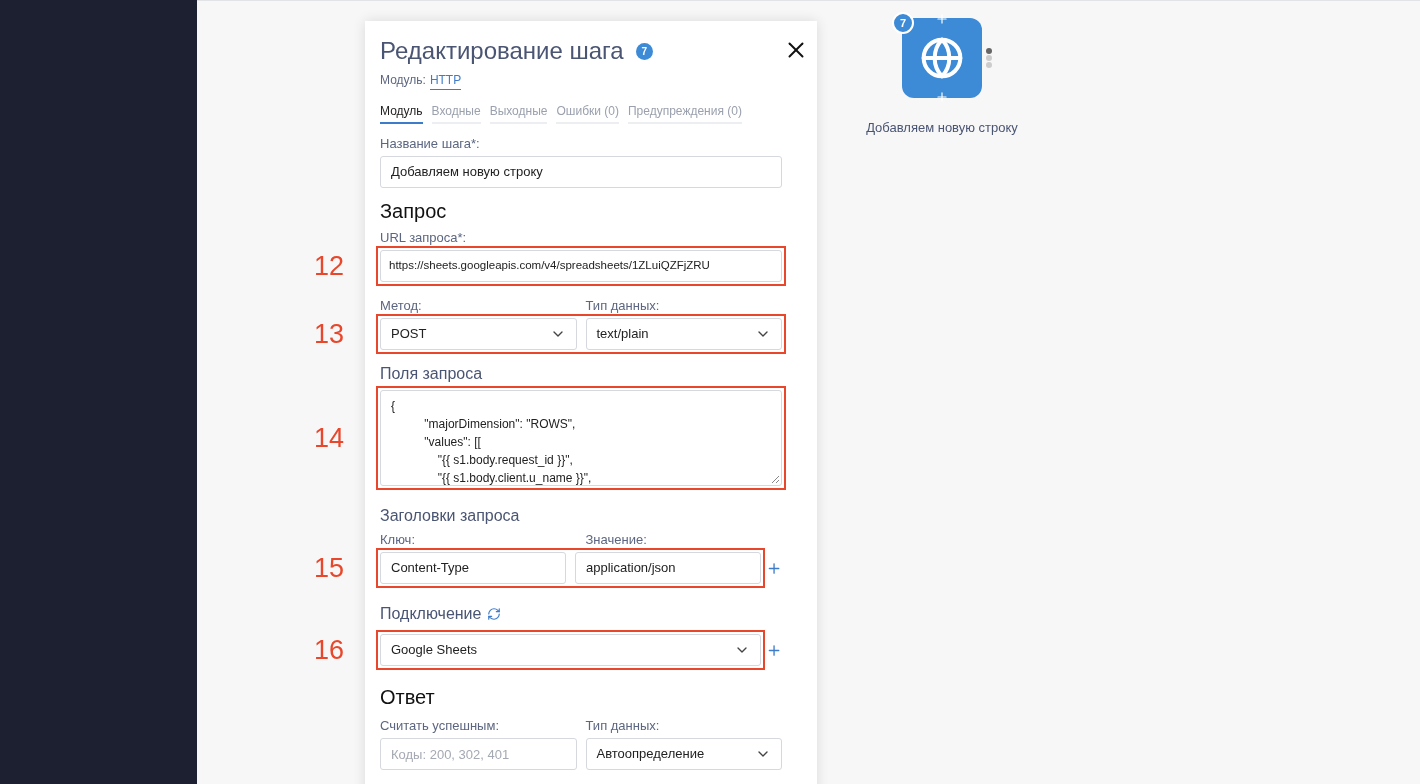 This screenshot has width=1420, height=784. Describe the element at coordinates (775, 479) in the screenshot. I see `resize-handle-icon` at that location.